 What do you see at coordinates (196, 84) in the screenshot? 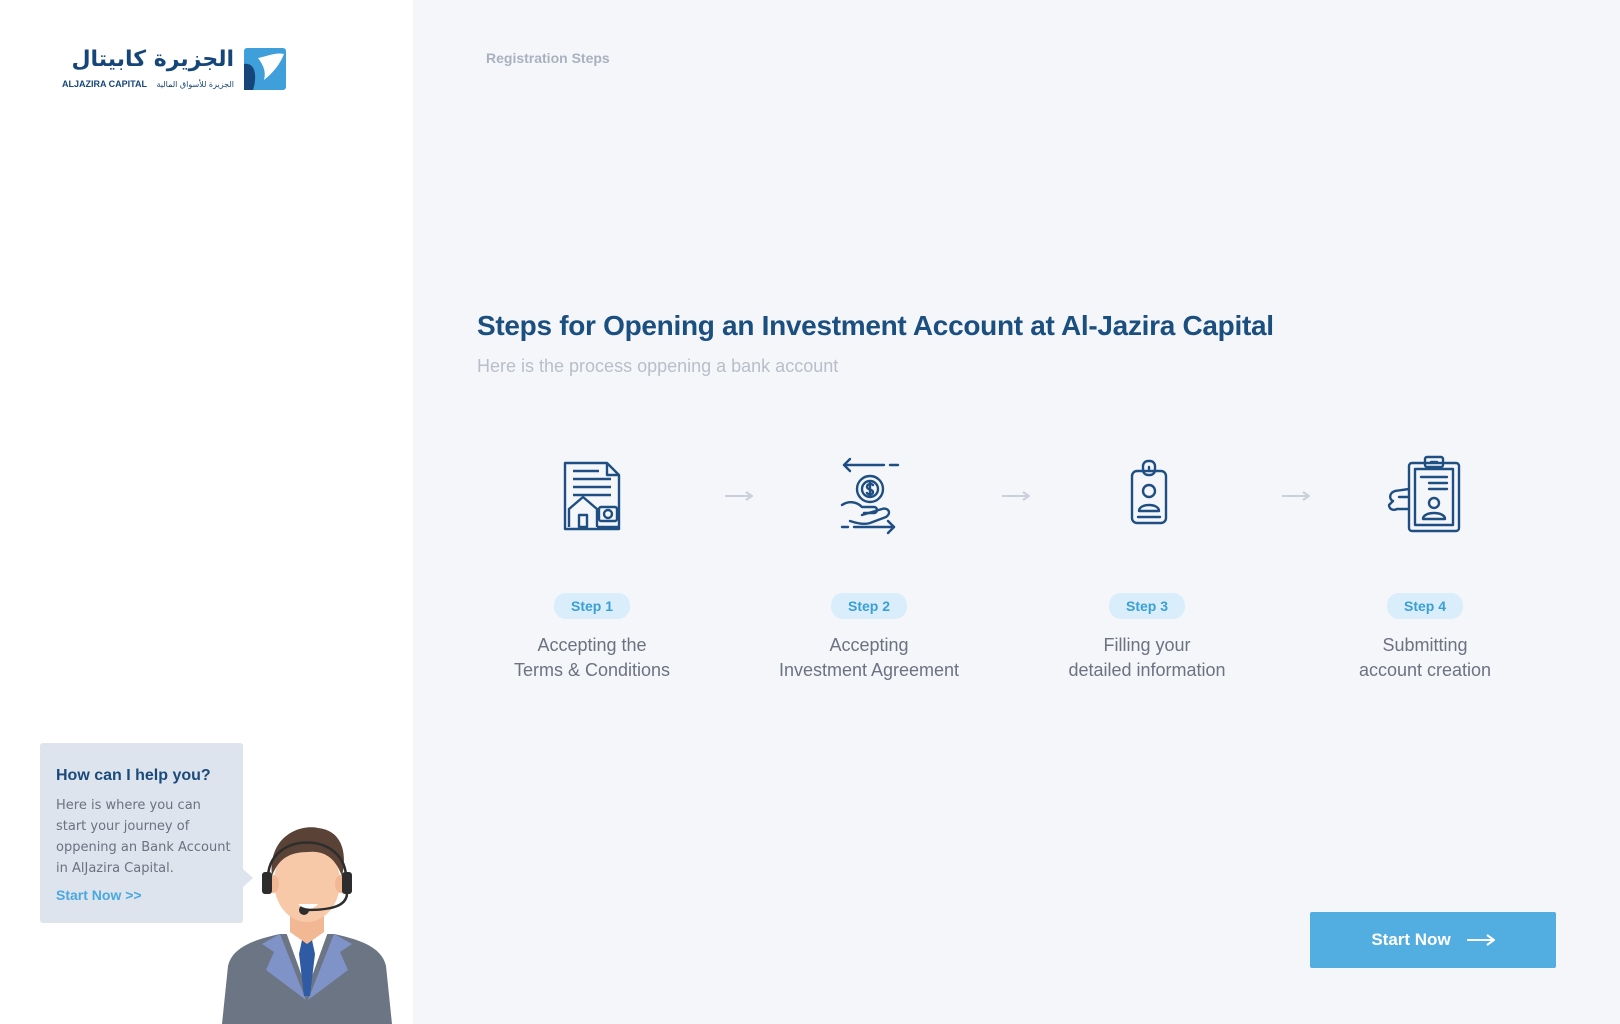
I see `logo-arabic-tagline: الجزيرة للأسواق المالية` at bounding box center [196, 84].